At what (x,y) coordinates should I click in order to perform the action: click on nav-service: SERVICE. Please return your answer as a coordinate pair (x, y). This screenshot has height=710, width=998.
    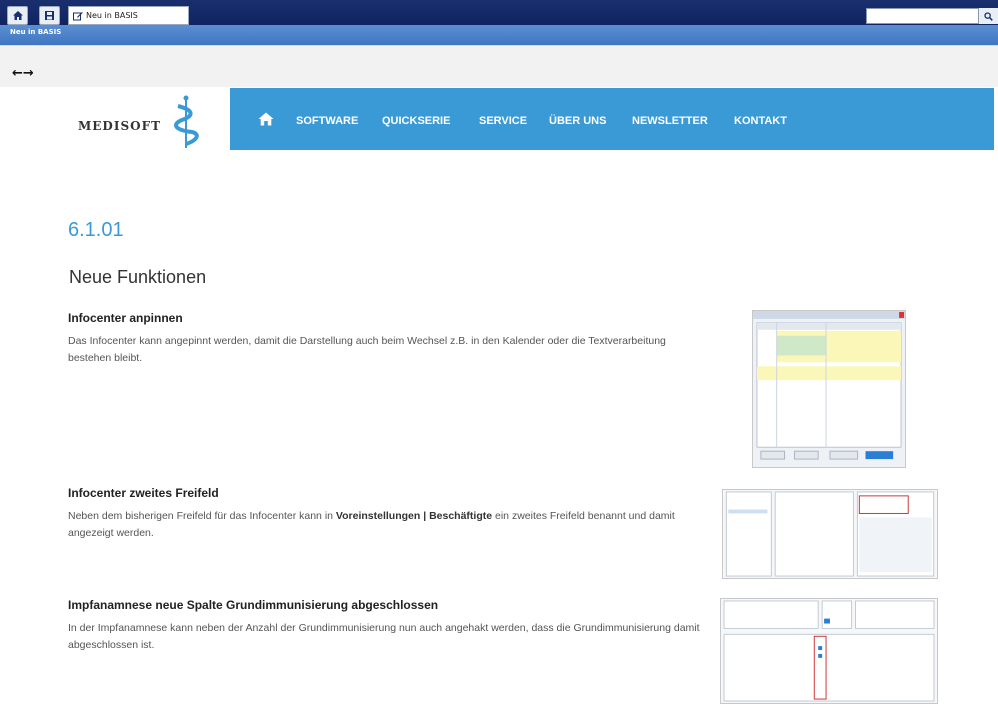
    Looking at the image, I should click on (503, 121).